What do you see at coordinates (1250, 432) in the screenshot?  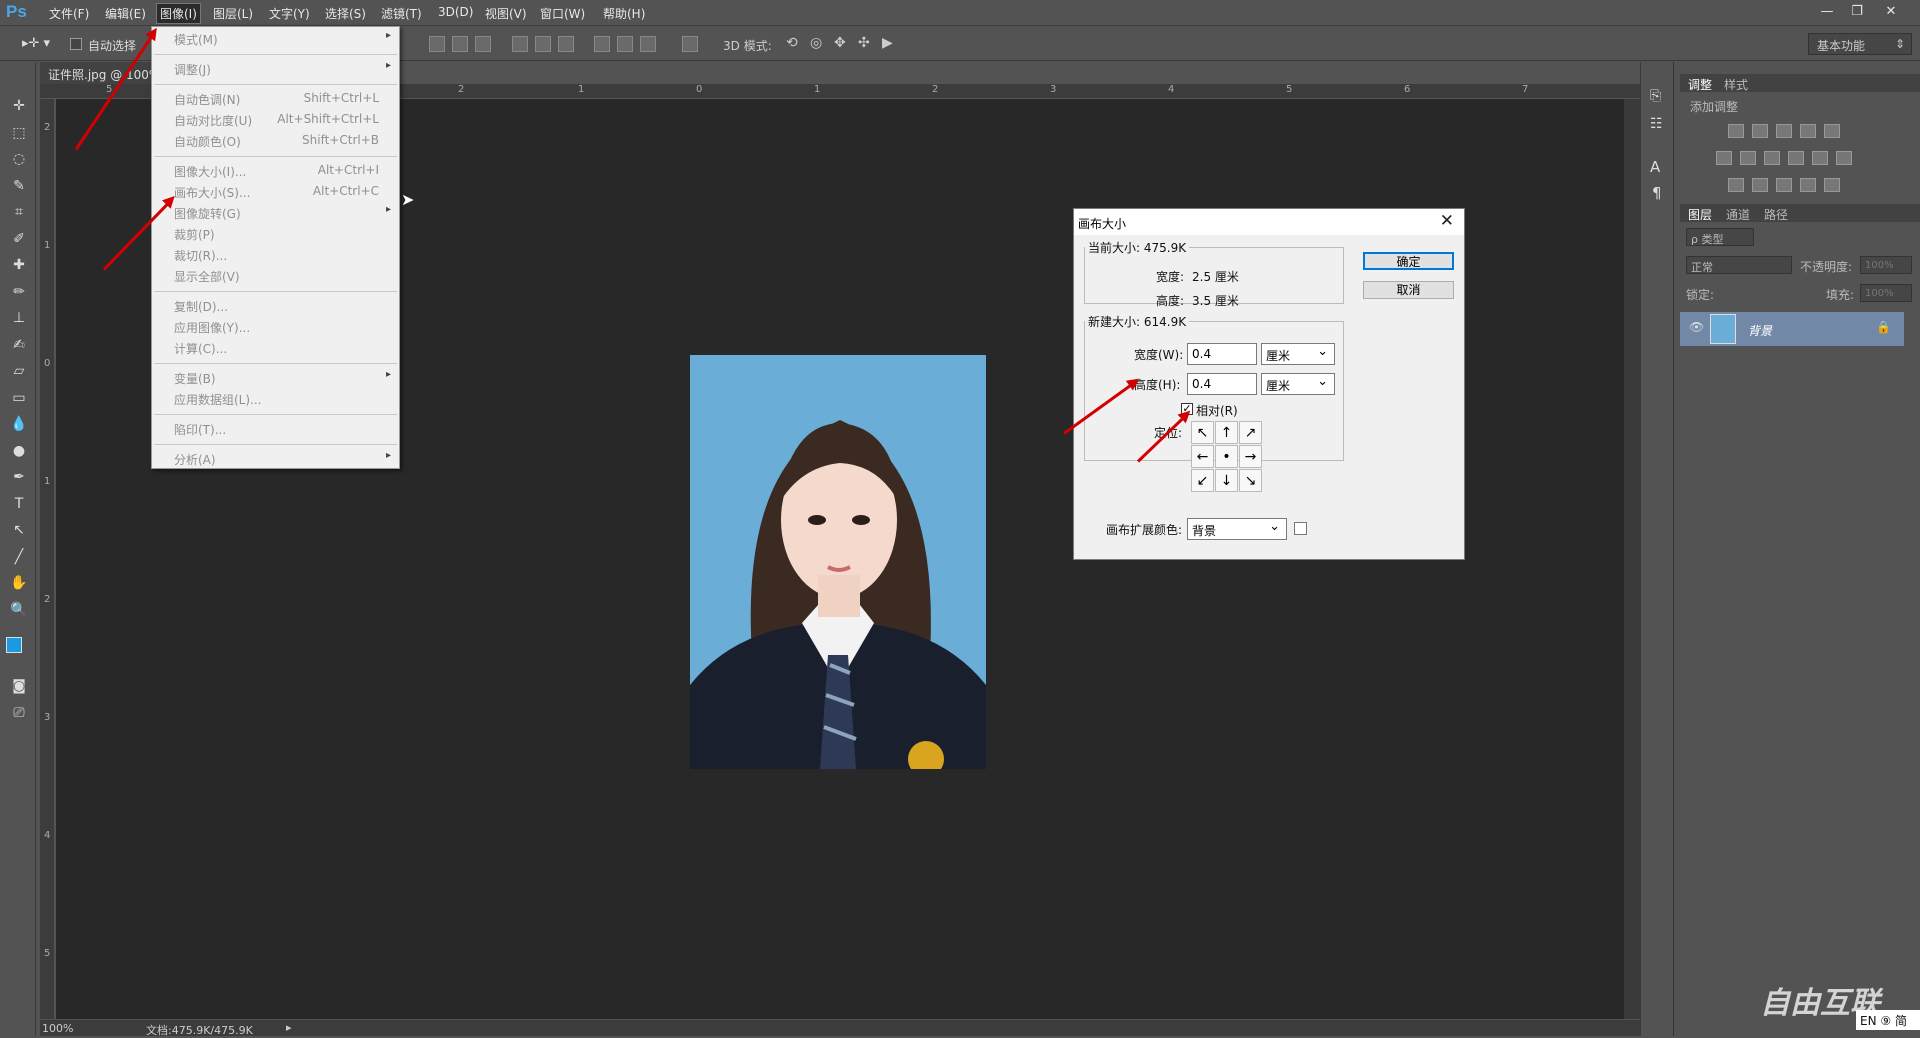 I see `anchor-cell: ↗` at bounding box center [1250, 432].